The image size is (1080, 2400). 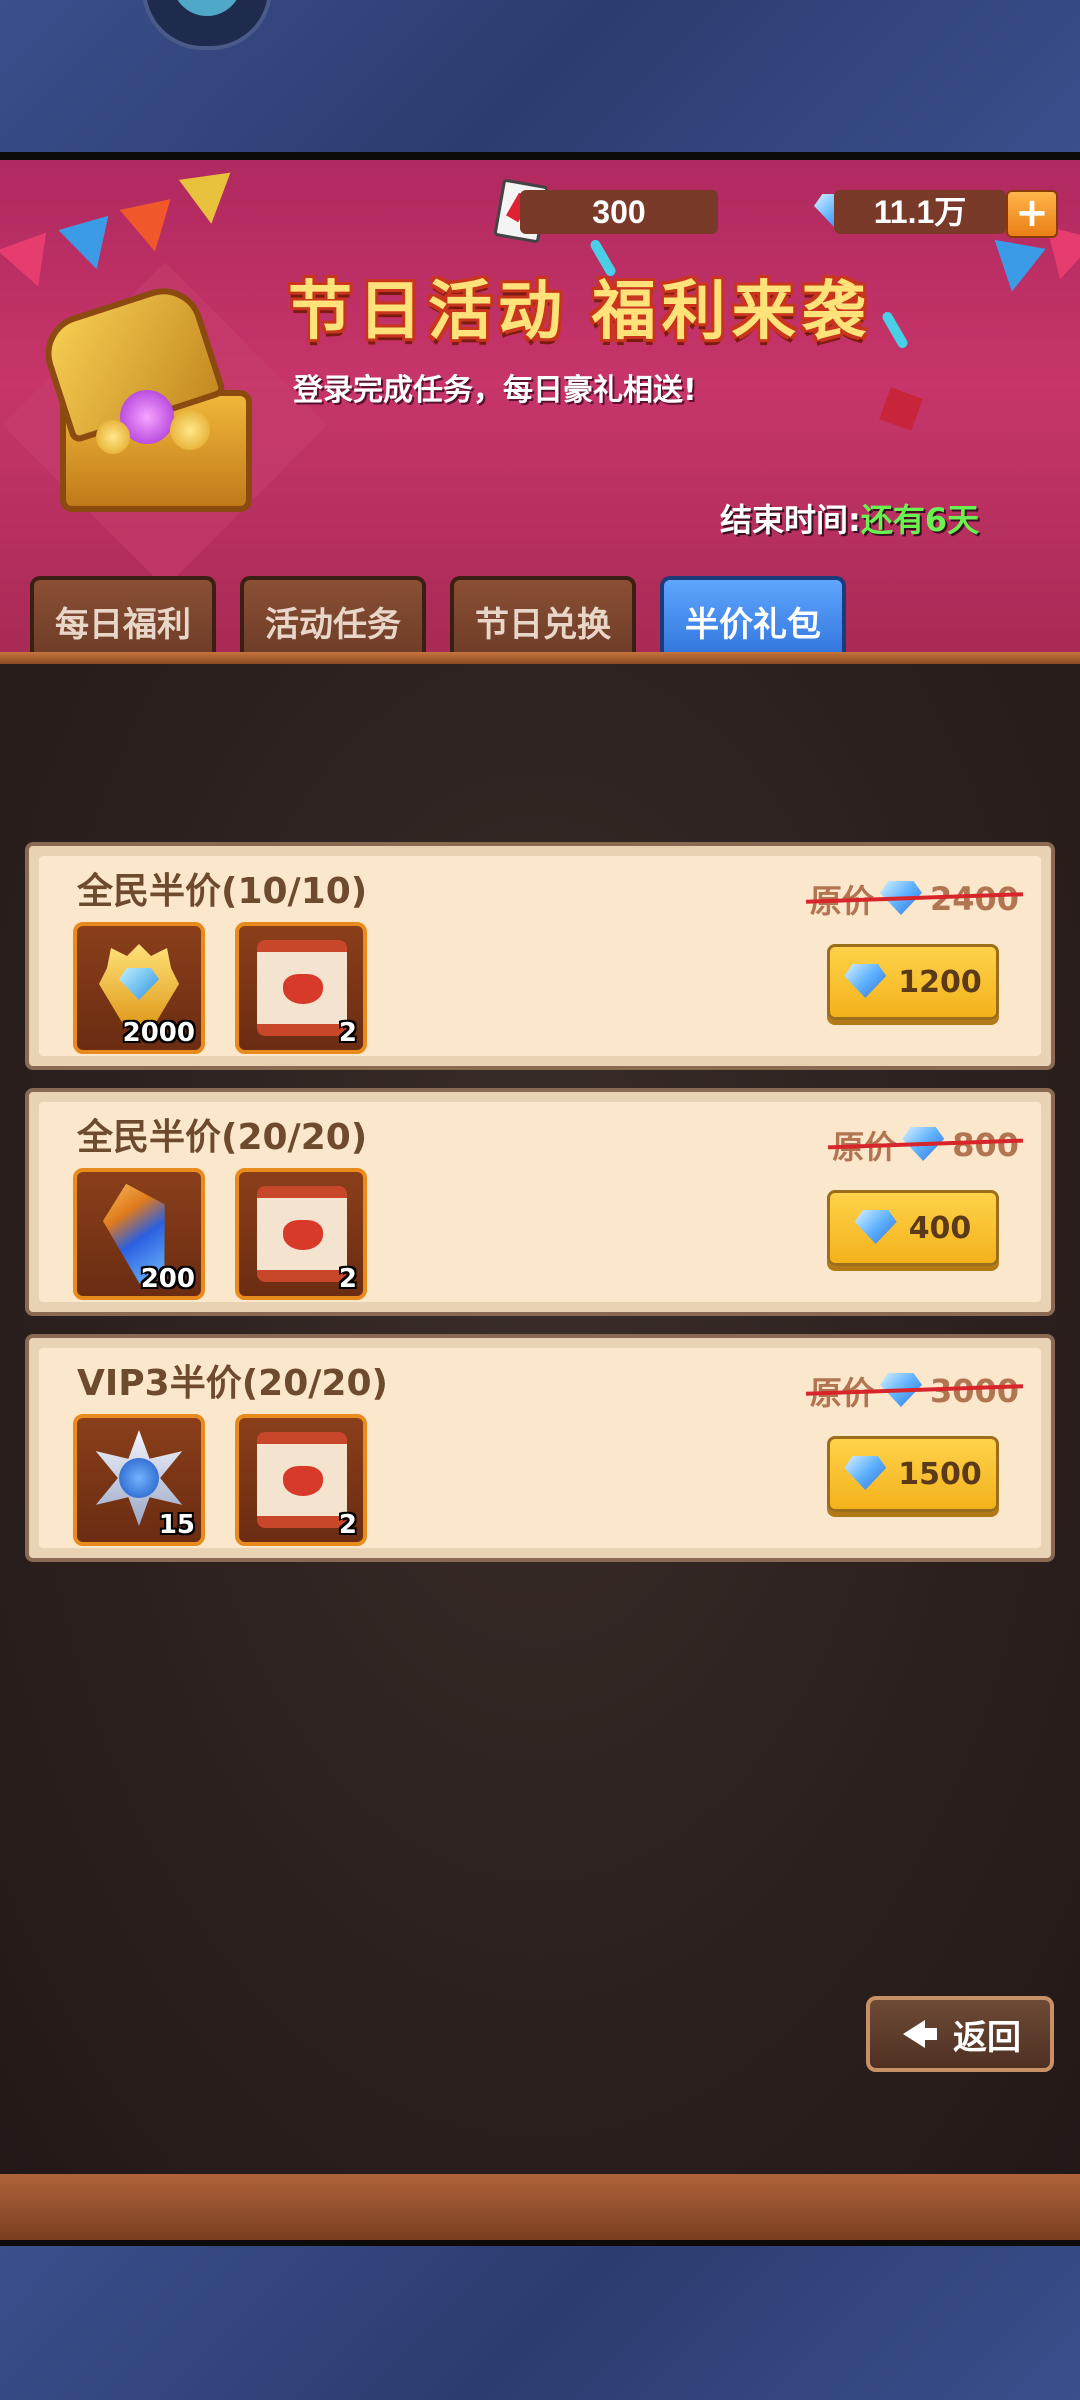 What do you see at coordinates (540, 2207) in the screenshot?
I see `bottom-bar` at bounding box center [540, 2207].